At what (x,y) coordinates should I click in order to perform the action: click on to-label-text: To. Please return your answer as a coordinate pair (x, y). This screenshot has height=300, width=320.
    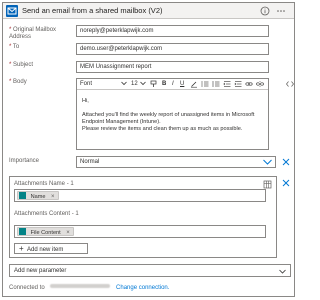
    Looking at the image, I should click on (16, 47).